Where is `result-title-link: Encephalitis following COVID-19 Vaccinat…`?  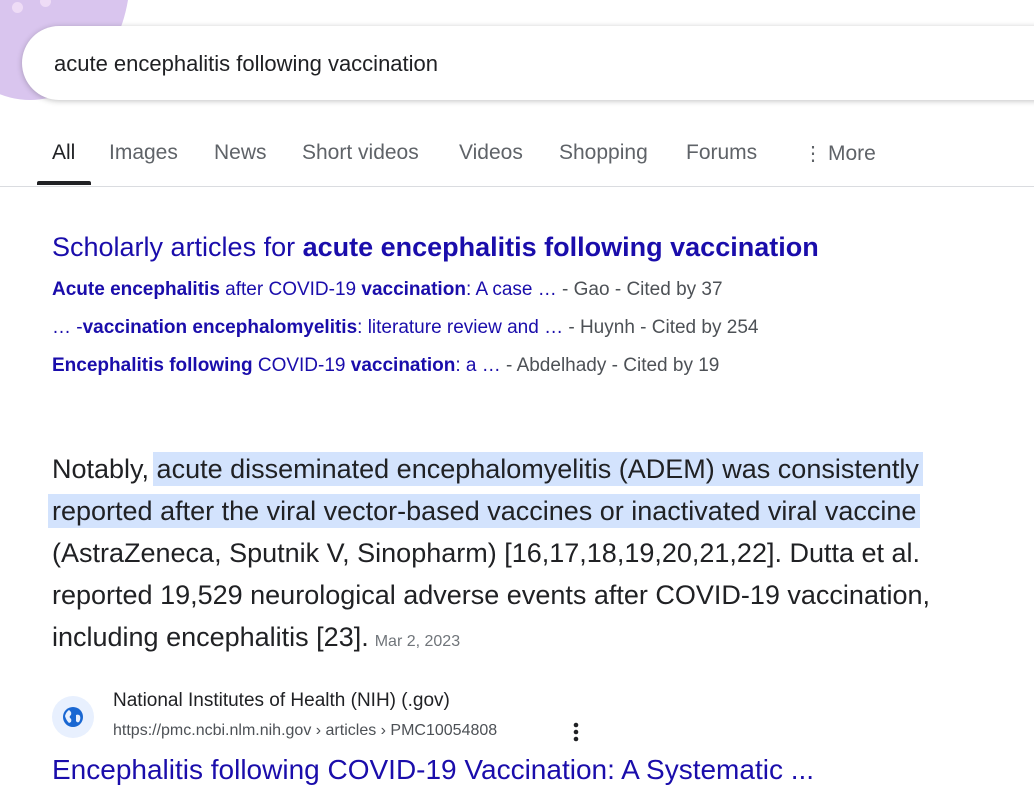 result-title-link: Encephalitis following COVID-19 Vaccinat… is located at coordinates (433, 770).